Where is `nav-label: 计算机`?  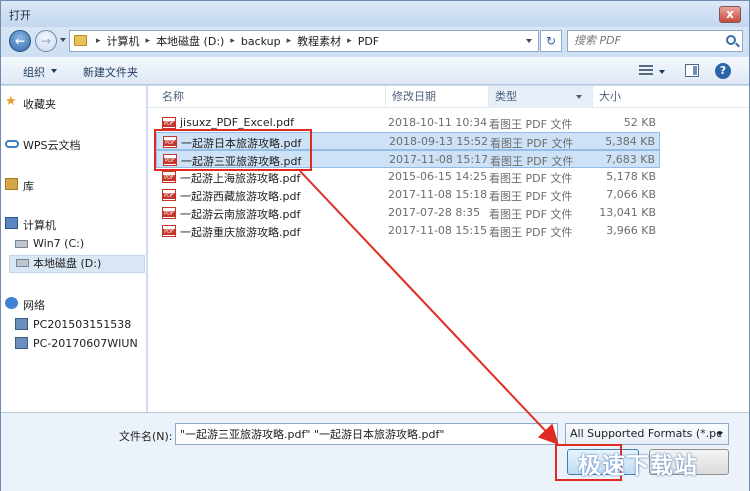
nav-label: 计算机 is located at coordinates (39, 225).